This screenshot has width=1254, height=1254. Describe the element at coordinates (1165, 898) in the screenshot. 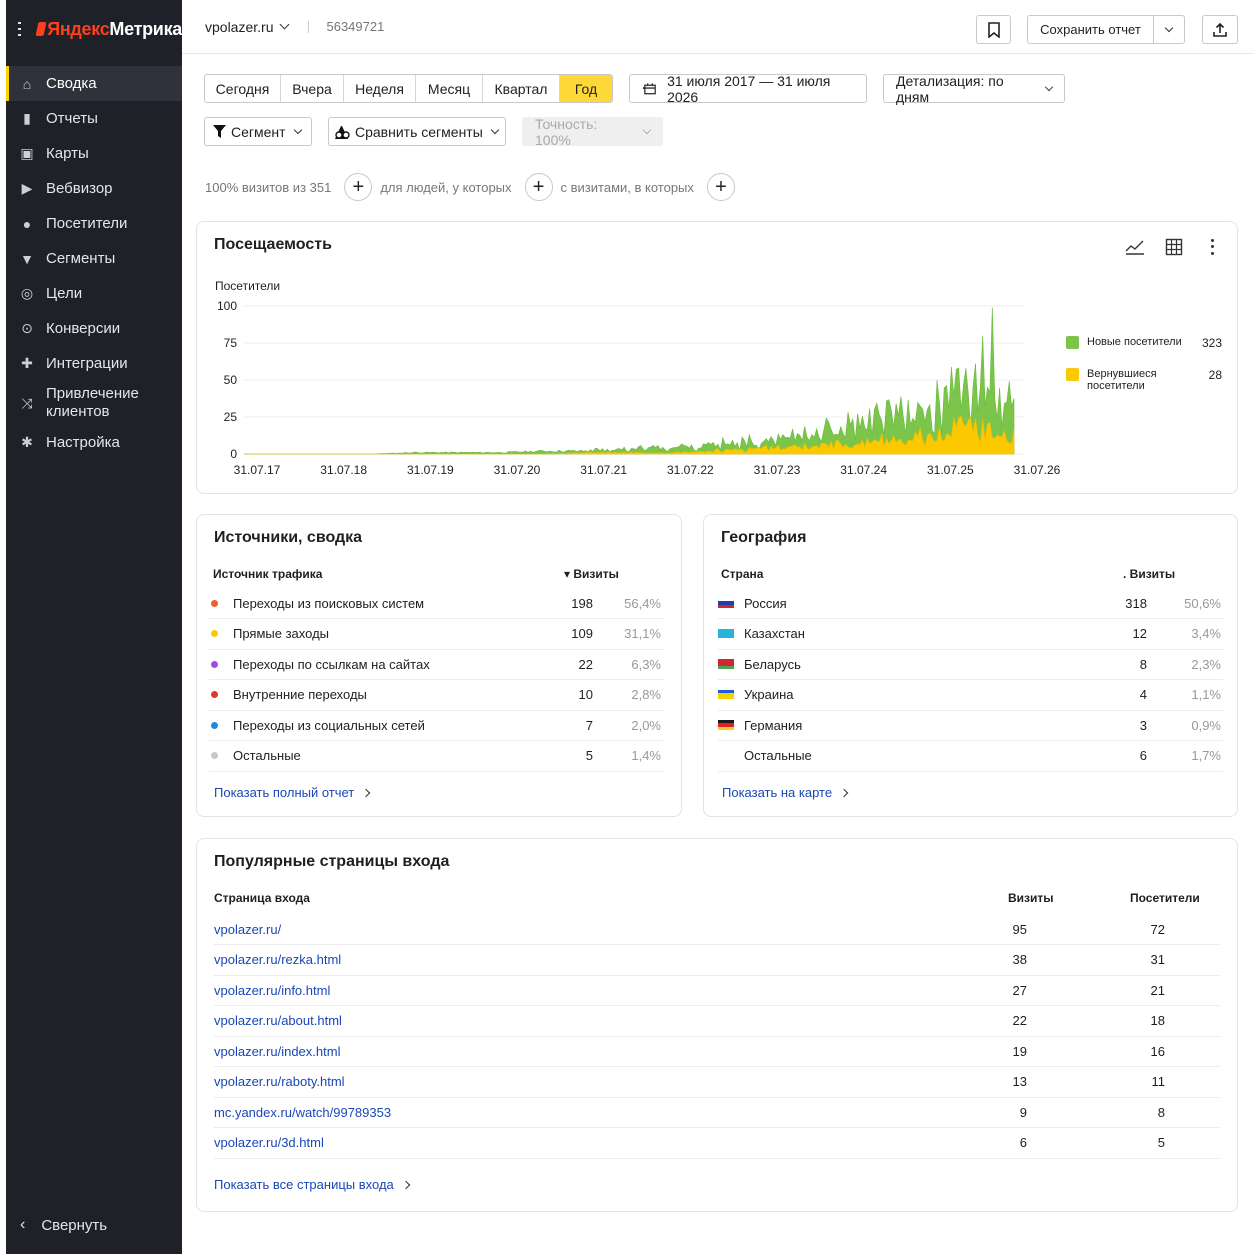

I see `col-page-visitors: Посетители` at that location.